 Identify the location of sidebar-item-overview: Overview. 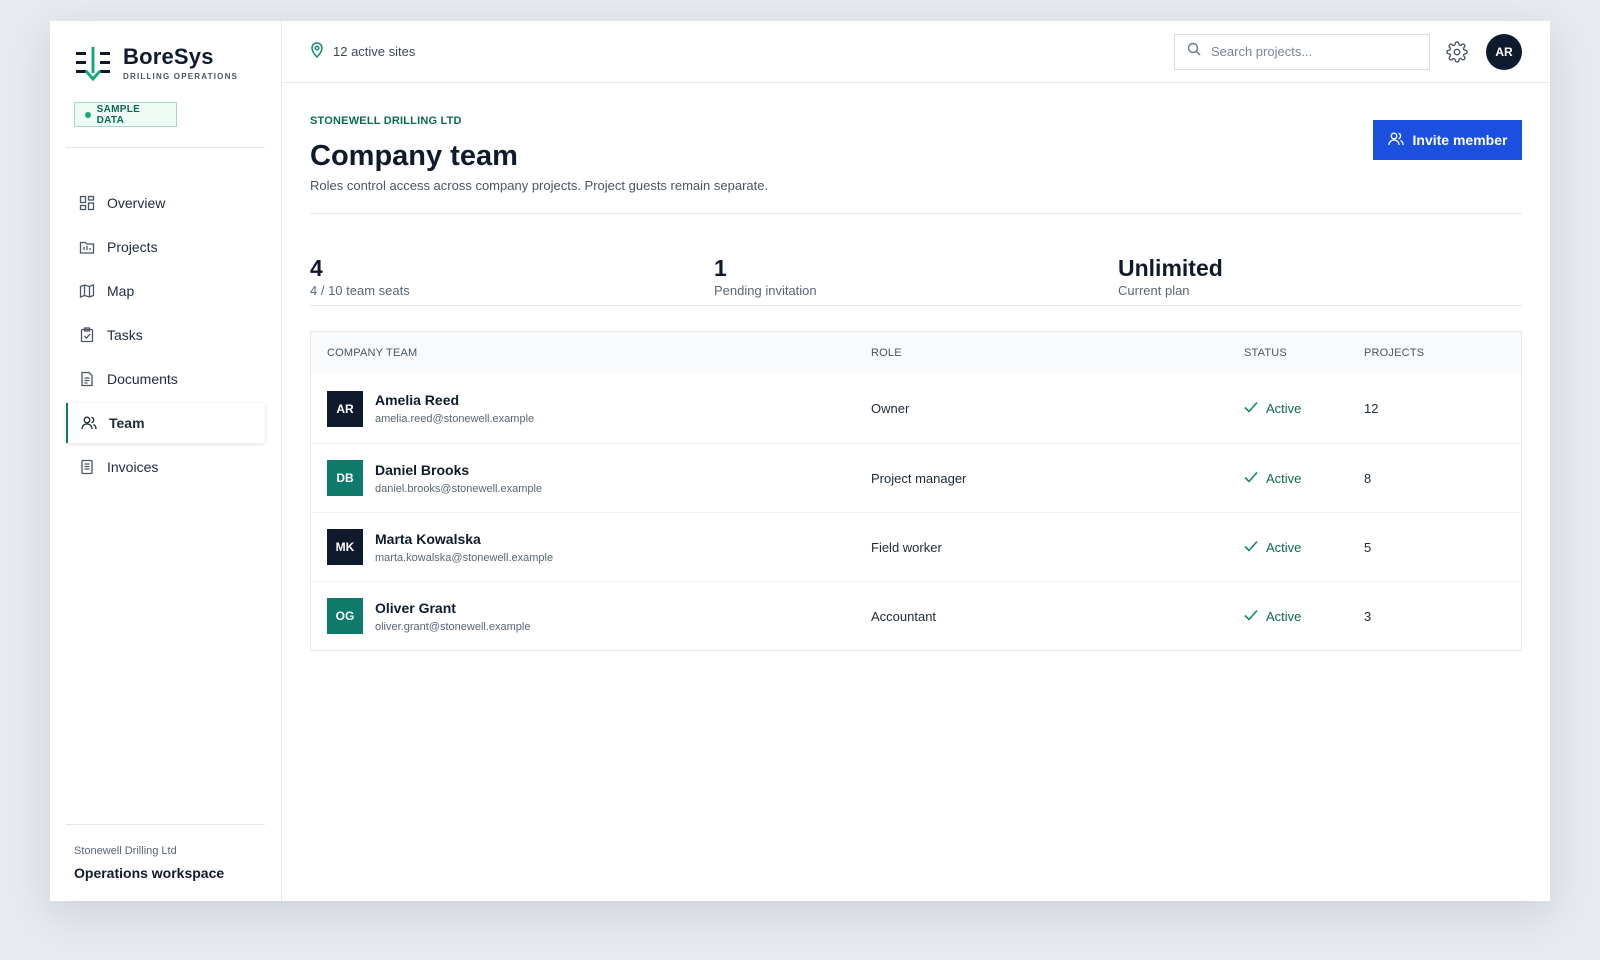
(165, 203).